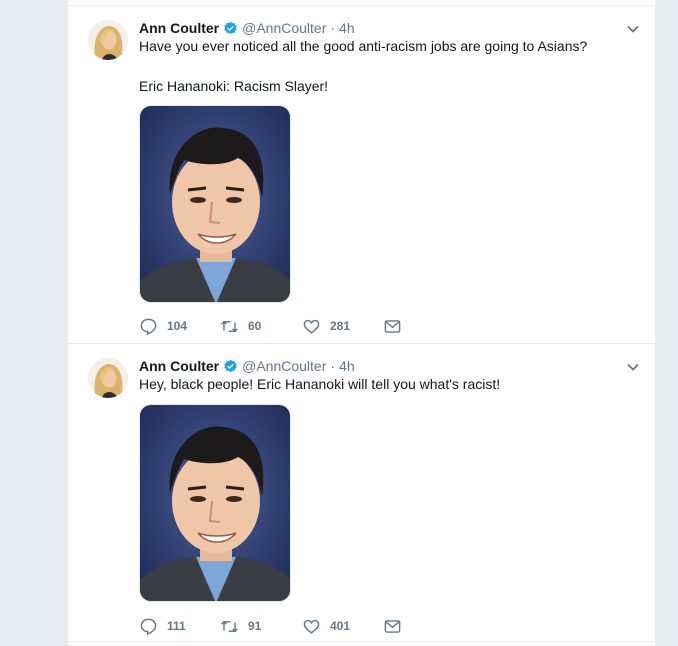  I want to click on like-count: 401, so click(340, 626).